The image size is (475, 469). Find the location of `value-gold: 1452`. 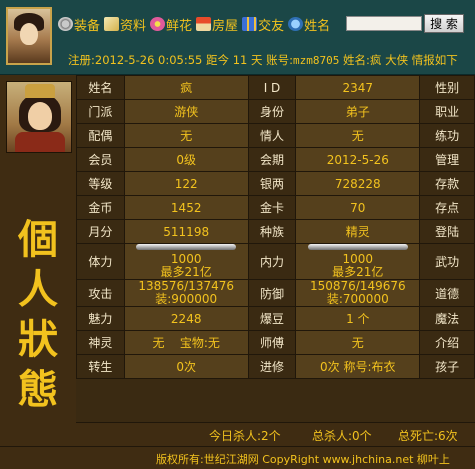

value-gold: 1452 is located at coordinates (186, 207).